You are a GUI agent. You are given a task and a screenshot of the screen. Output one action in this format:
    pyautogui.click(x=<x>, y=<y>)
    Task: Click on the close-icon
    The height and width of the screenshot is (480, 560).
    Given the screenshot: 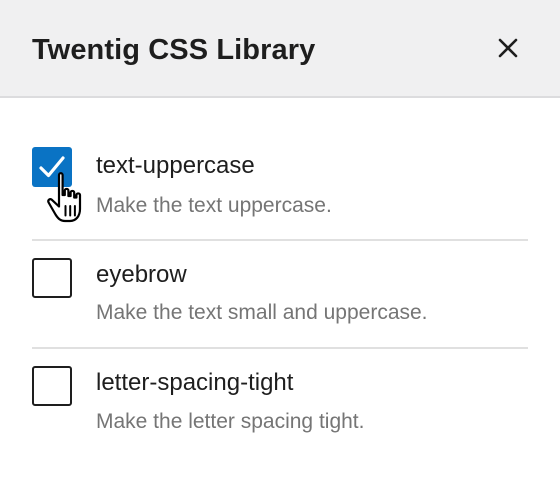 What is the action you would take?
    pyautogui.click(x=508, y=50)
    